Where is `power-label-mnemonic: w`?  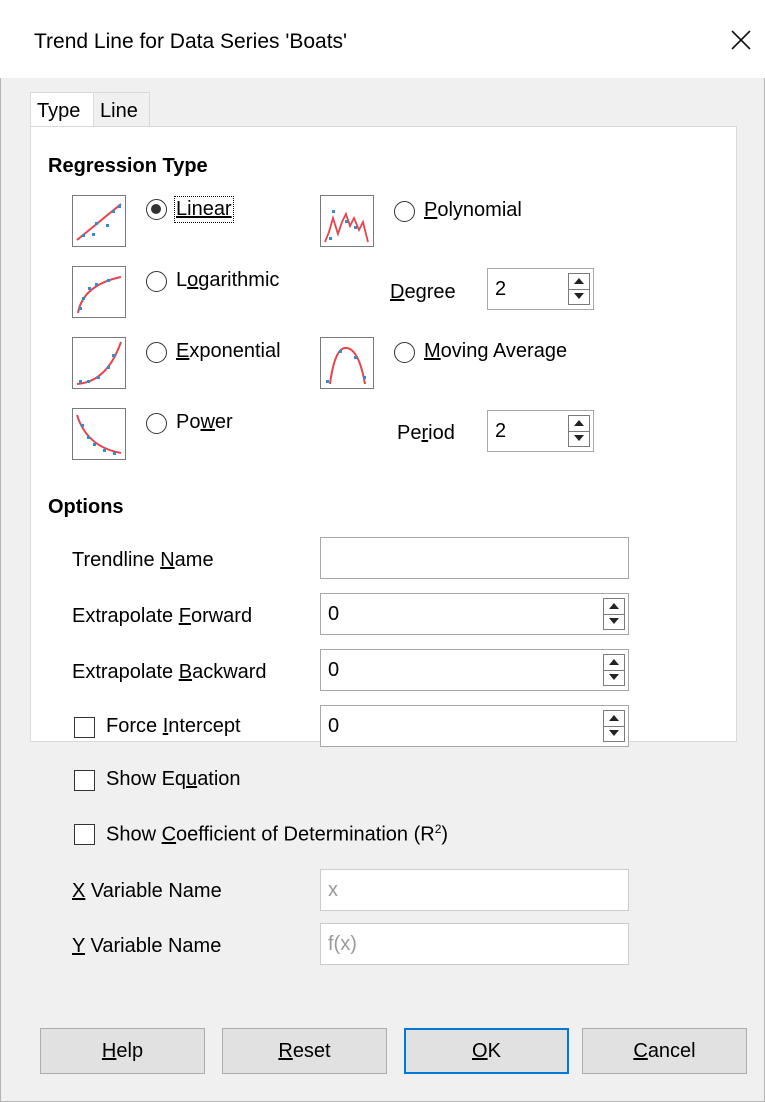
power-label-mnemonic: w is located at coordinates (207, 422).